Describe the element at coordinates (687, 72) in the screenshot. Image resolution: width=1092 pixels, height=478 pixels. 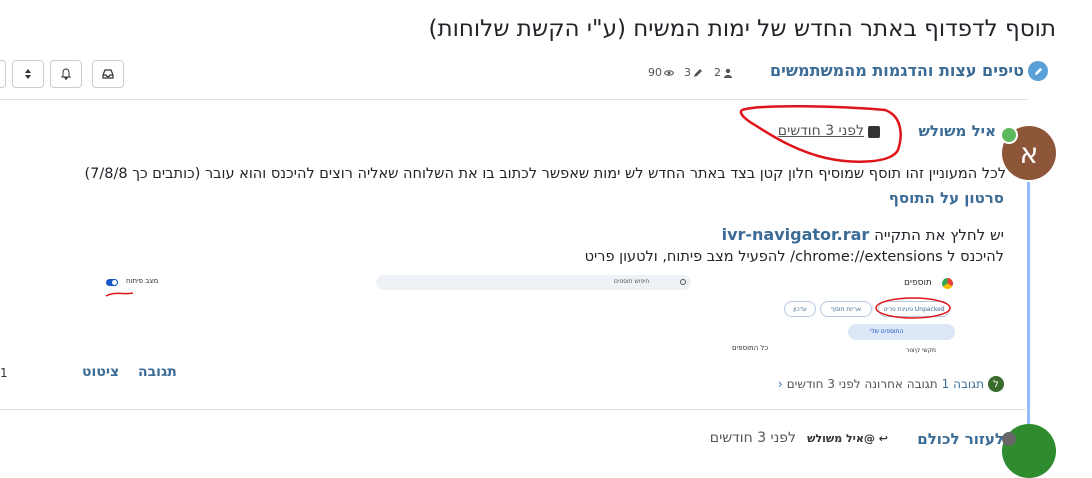
I see `posts-count: 3` at that location.